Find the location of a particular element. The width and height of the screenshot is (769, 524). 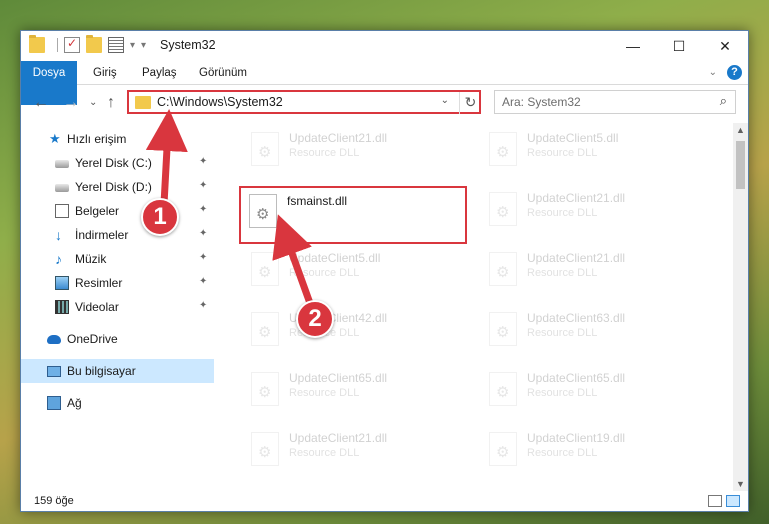

address-bar: C:\Windows\System32 ⌄ is located at coordinates (304, 102).